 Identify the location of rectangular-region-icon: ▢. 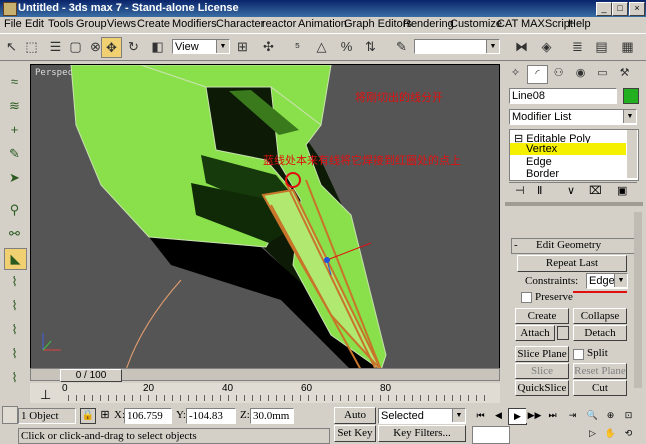
(75, 46).